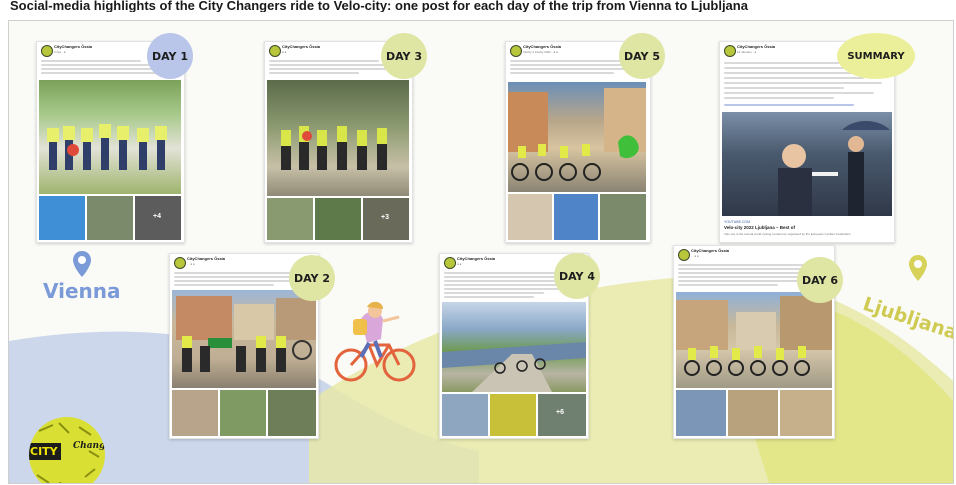  I want to click on more-photos-tile: +4, so click(158, 218).